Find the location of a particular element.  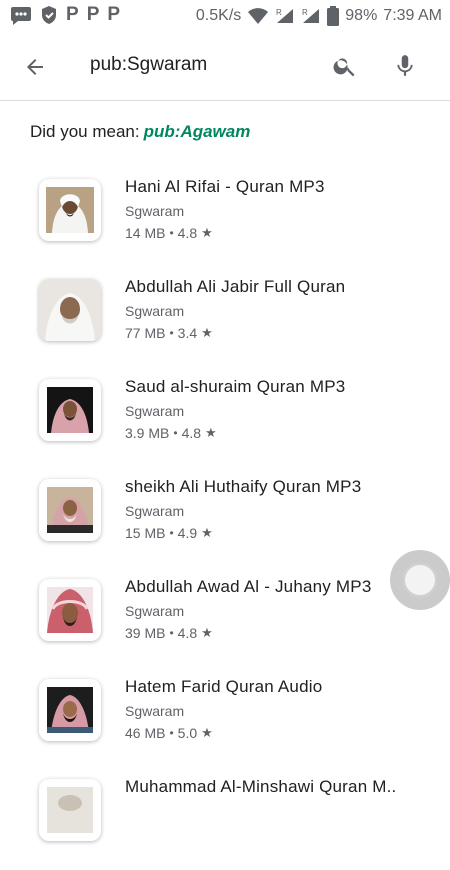

app-rating: 5.0 is located at coordinates (187, 733).